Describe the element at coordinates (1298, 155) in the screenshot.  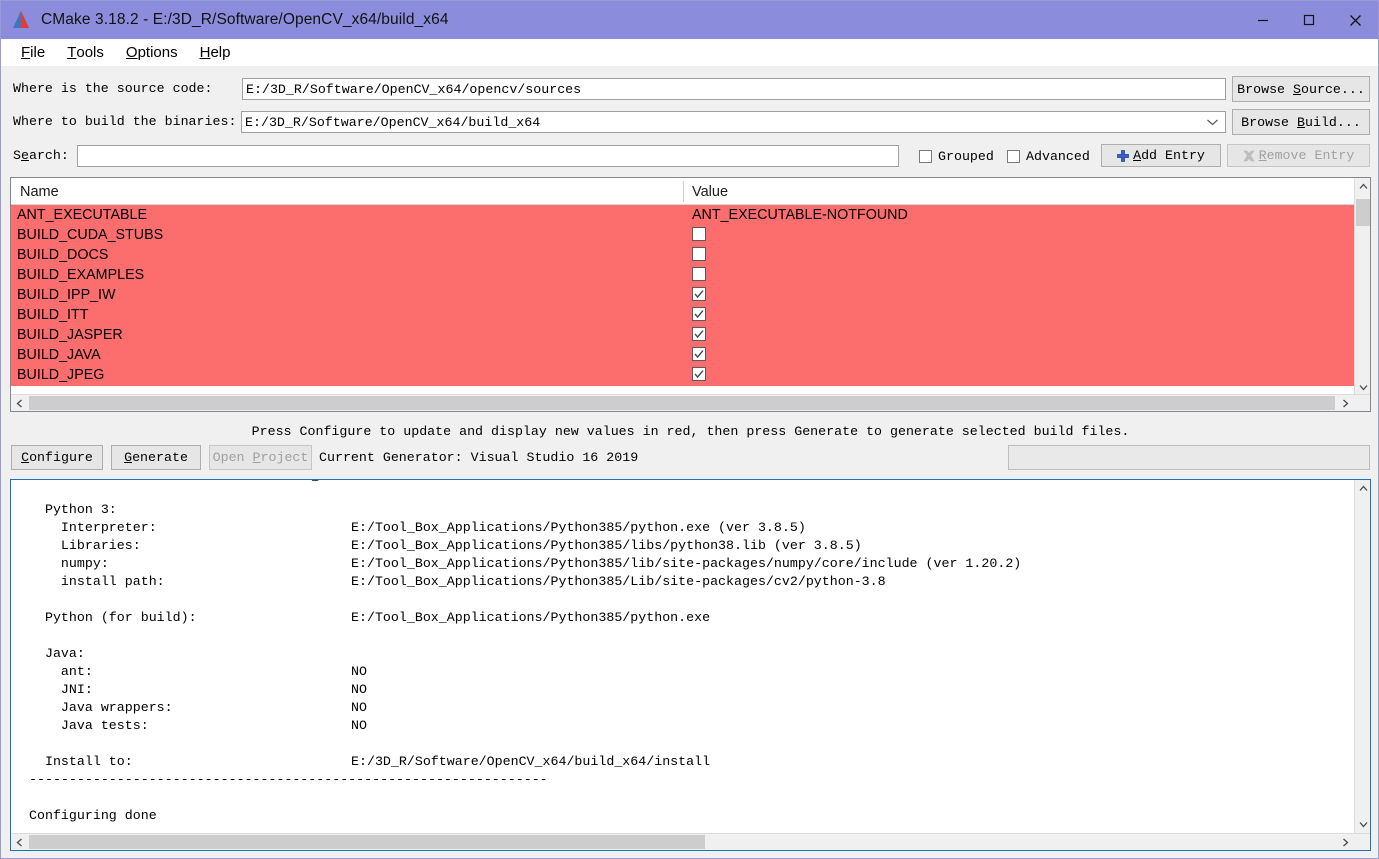
I see `remove-entry-button: Remove Entry` at that location.